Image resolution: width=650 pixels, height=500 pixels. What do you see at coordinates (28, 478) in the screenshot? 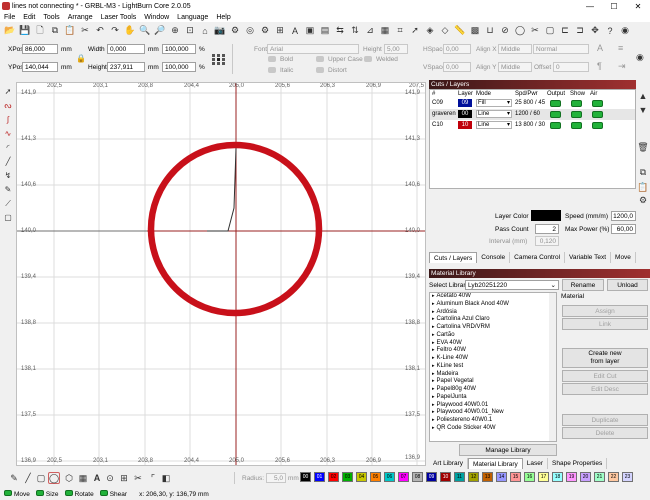
I see `line-draw-icon: ╱` at bounding box center [28, 478].